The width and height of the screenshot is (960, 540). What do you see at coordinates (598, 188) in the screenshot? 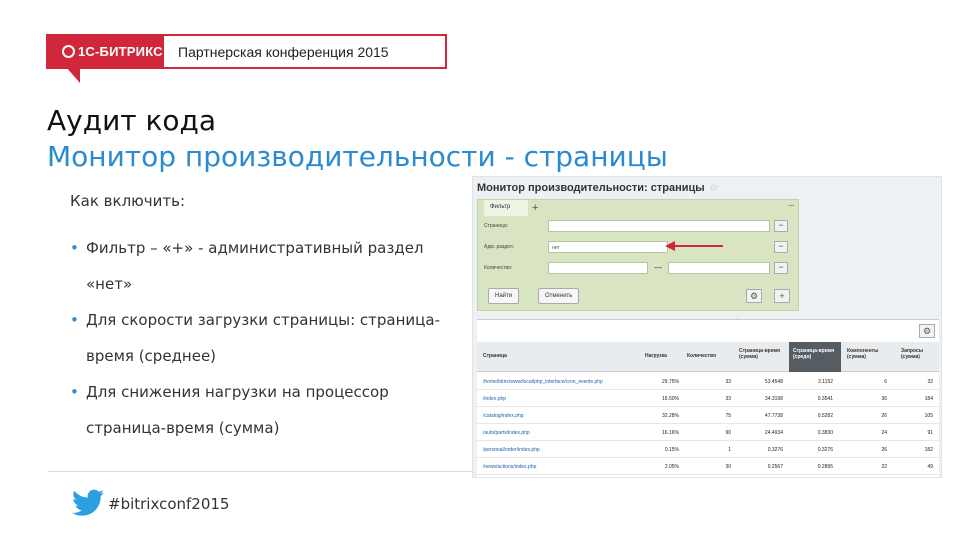
I see `screenshot-title: Монитор производительности: страницы ☆` at bounding box center [598, 188].